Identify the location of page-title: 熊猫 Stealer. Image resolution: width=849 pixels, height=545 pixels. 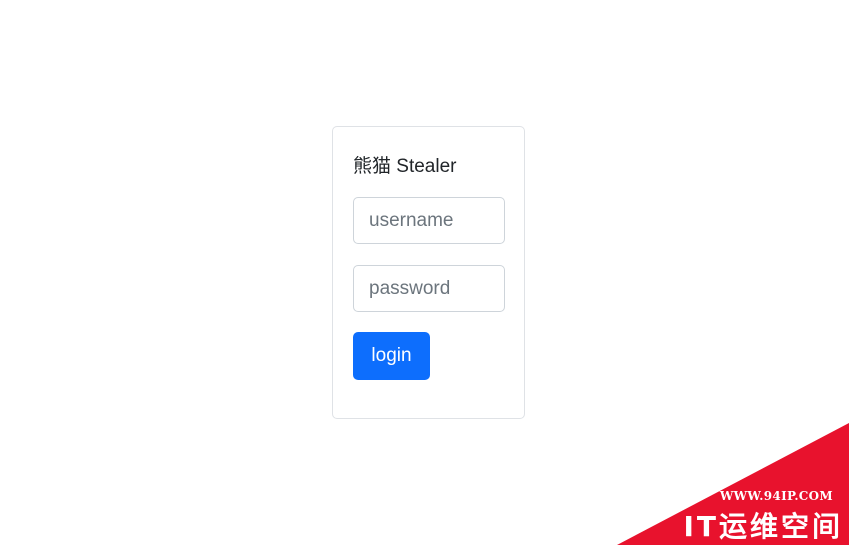
(405, 166).